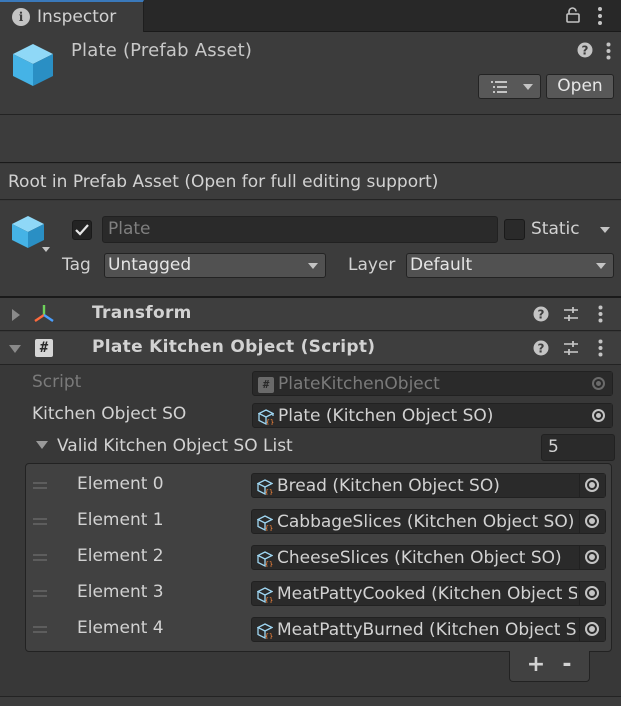  I want to click on static-checkbox, so click(514, 229).